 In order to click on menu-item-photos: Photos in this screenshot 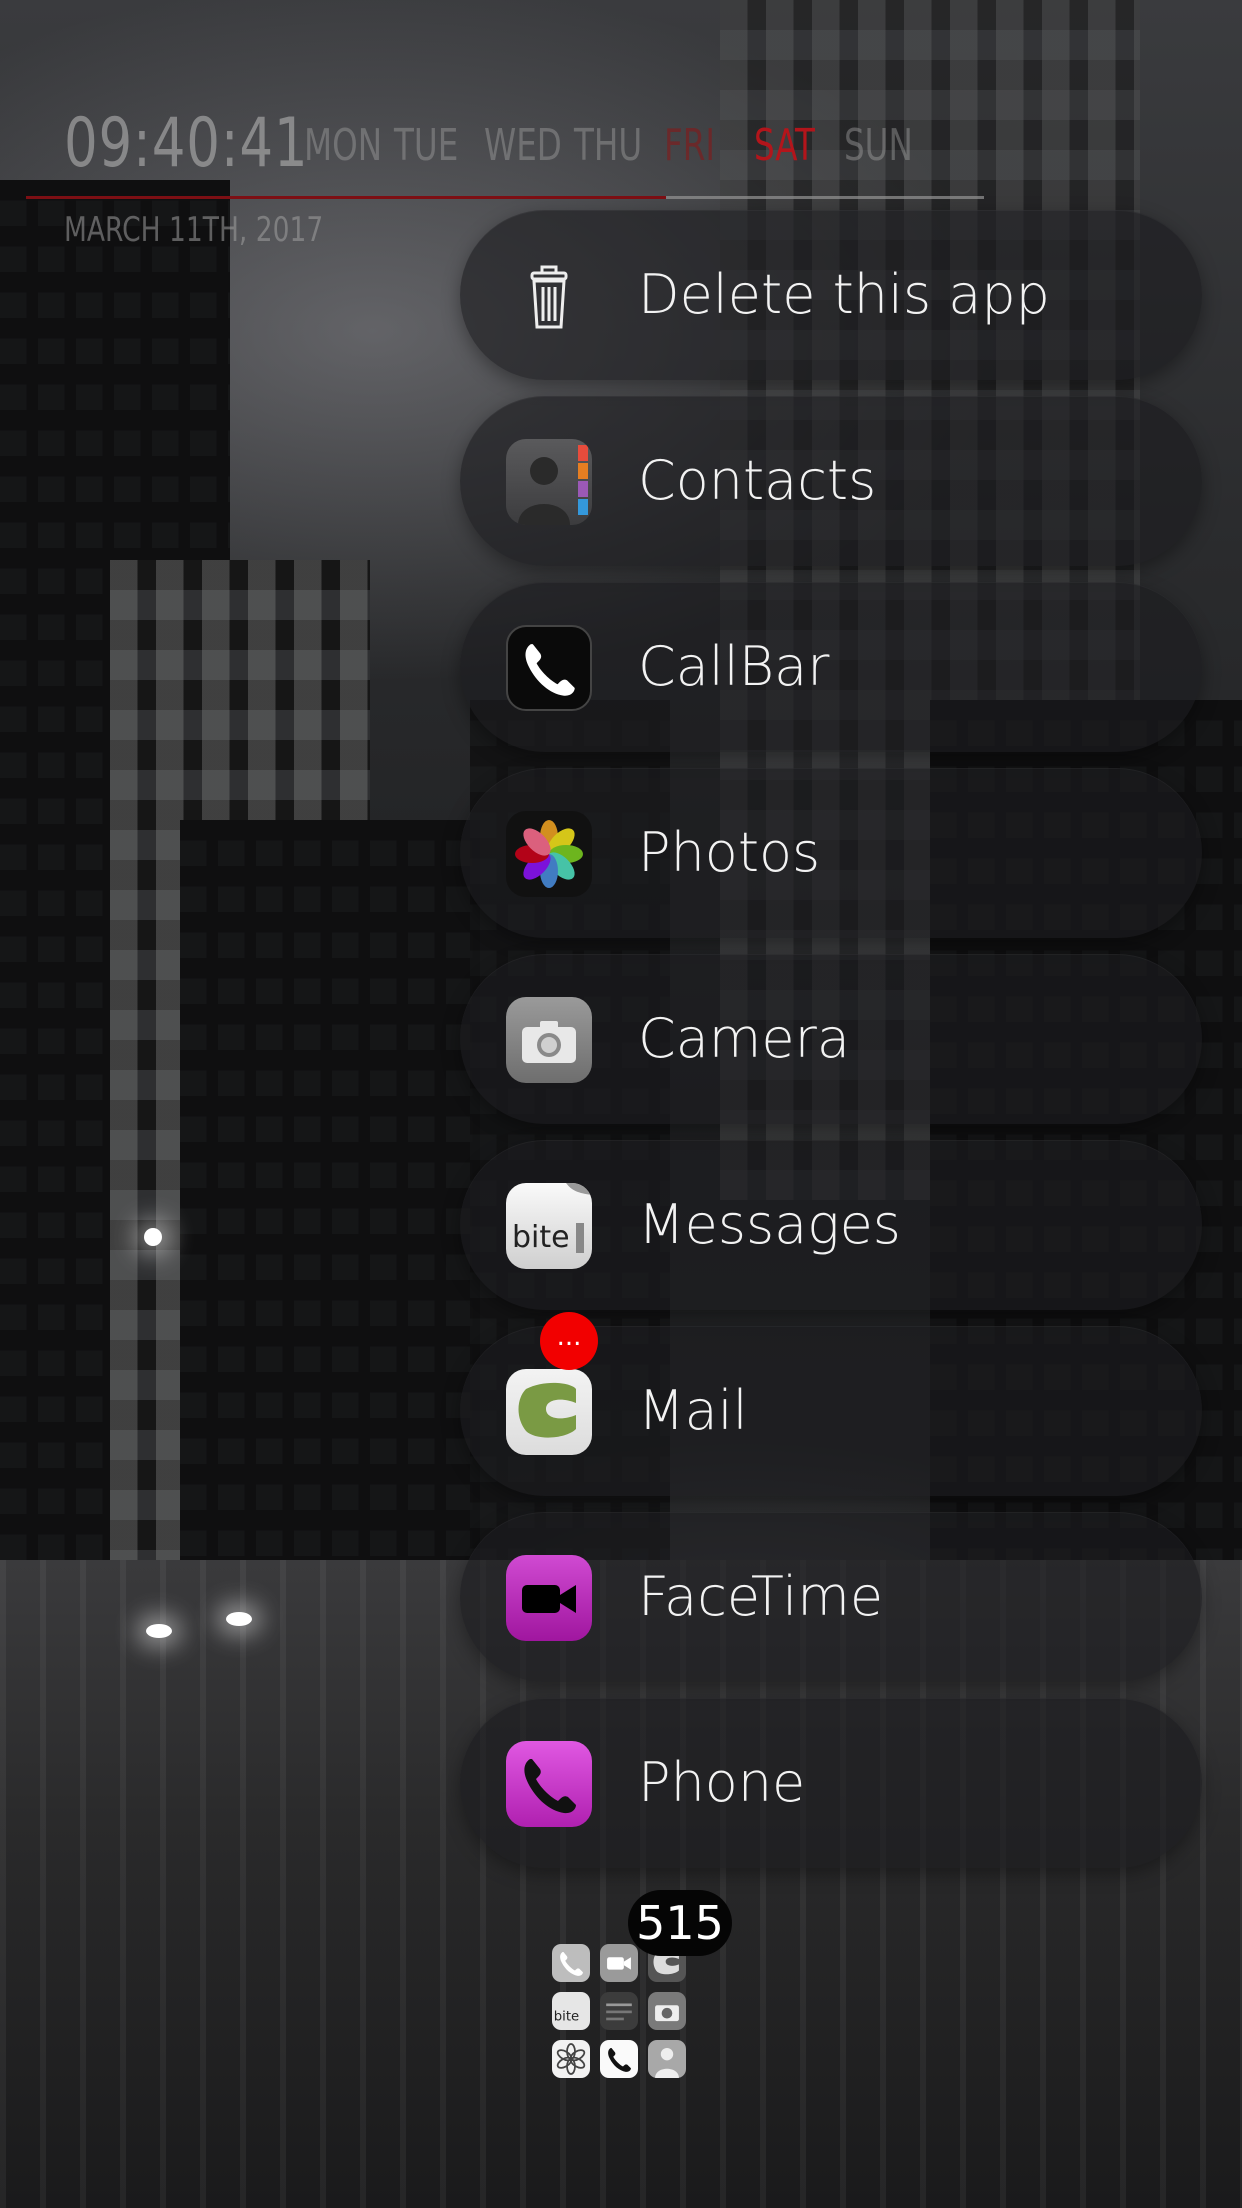, I will do `click(831, 853)`.